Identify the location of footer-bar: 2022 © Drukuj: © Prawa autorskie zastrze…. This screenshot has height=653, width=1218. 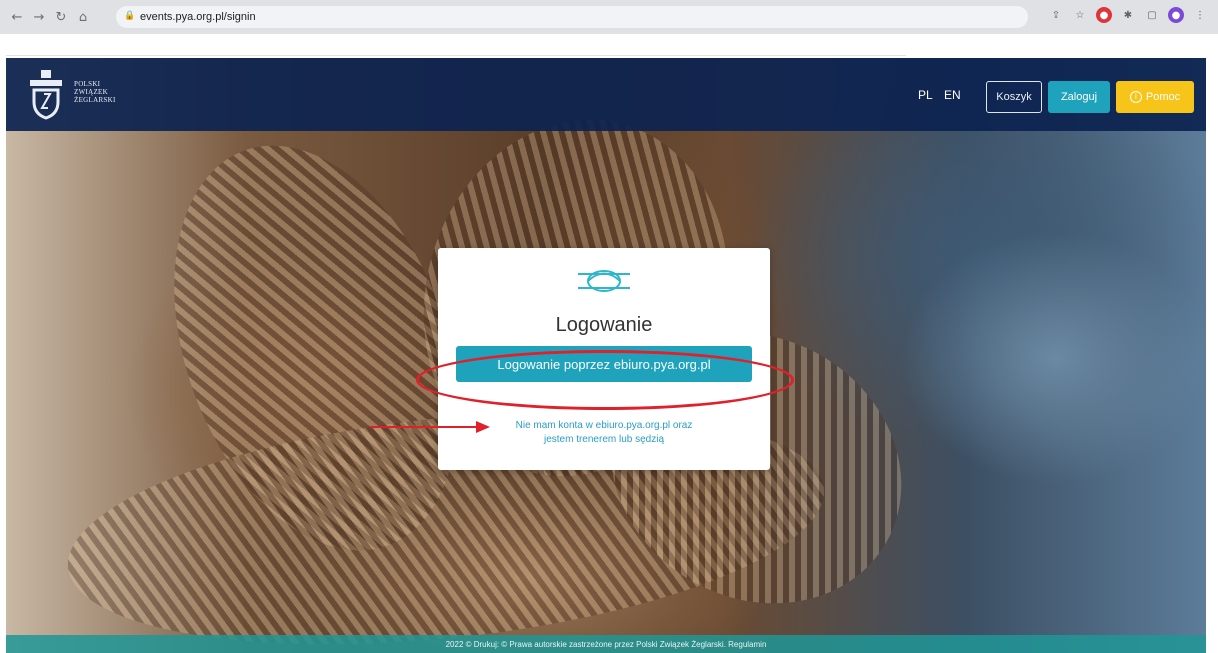
(606, 644).